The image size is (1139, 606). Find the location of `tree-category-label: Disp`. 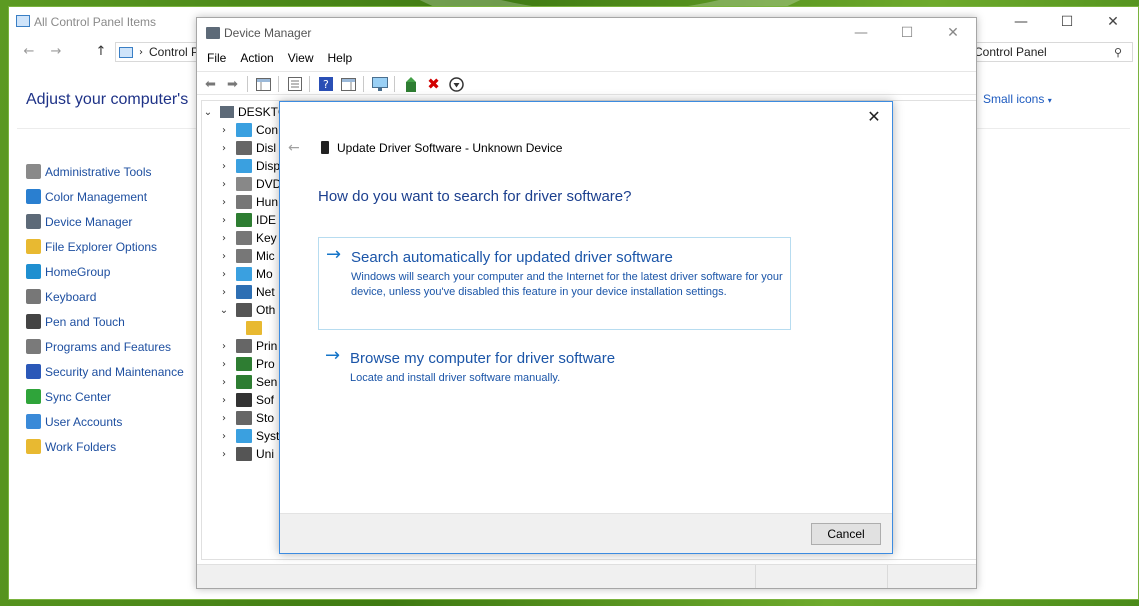

tree-category-label: Disp is located at coordinates (268, 166).